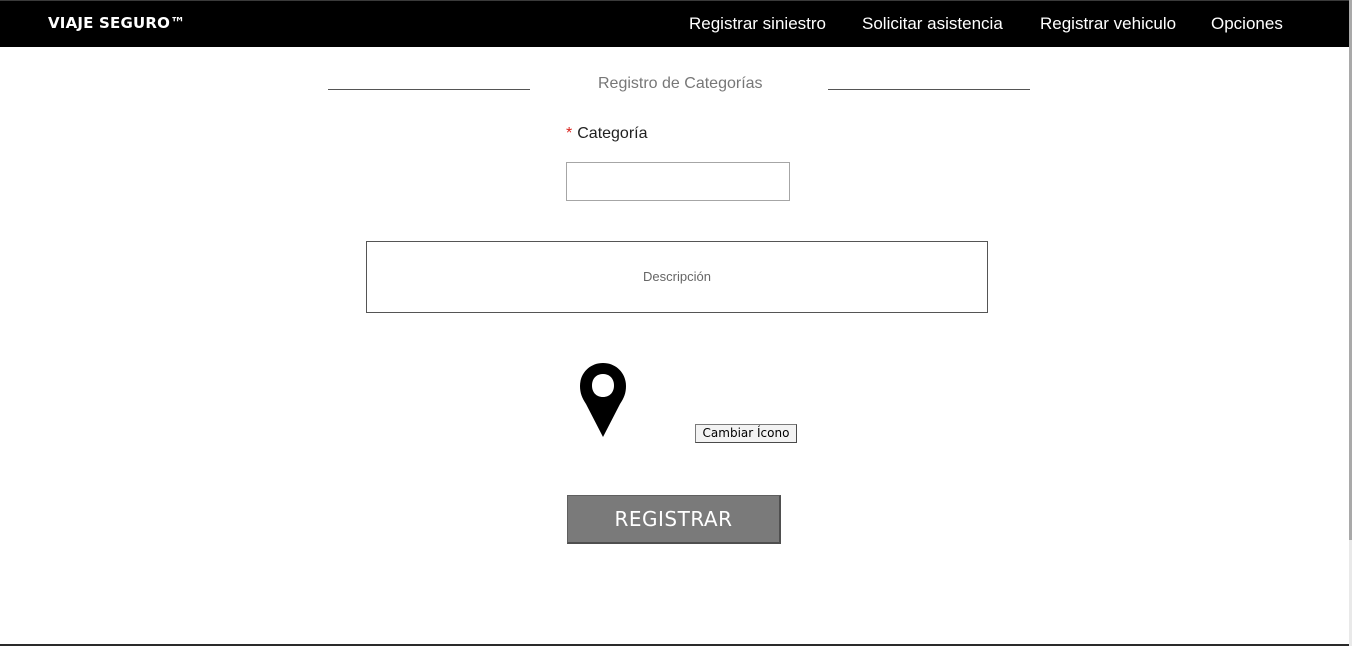 Image resolution: width=1352 pixels, height=646 pixels. What do you see at coordinates (674, 519) in the screenshot?
I see `register-button: REGISTRAR` at bounding box center [674, 519].